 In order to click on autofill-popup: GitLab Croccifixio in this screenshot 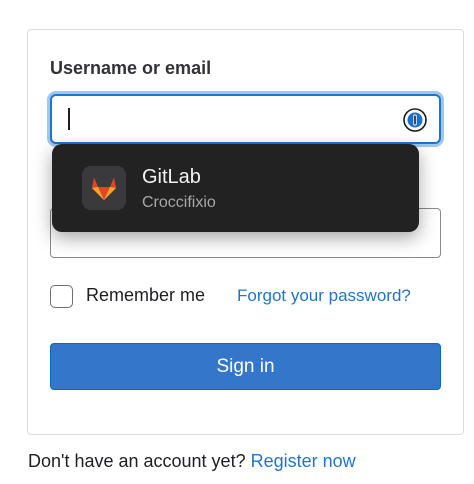, I will do `click(235, 188)`.